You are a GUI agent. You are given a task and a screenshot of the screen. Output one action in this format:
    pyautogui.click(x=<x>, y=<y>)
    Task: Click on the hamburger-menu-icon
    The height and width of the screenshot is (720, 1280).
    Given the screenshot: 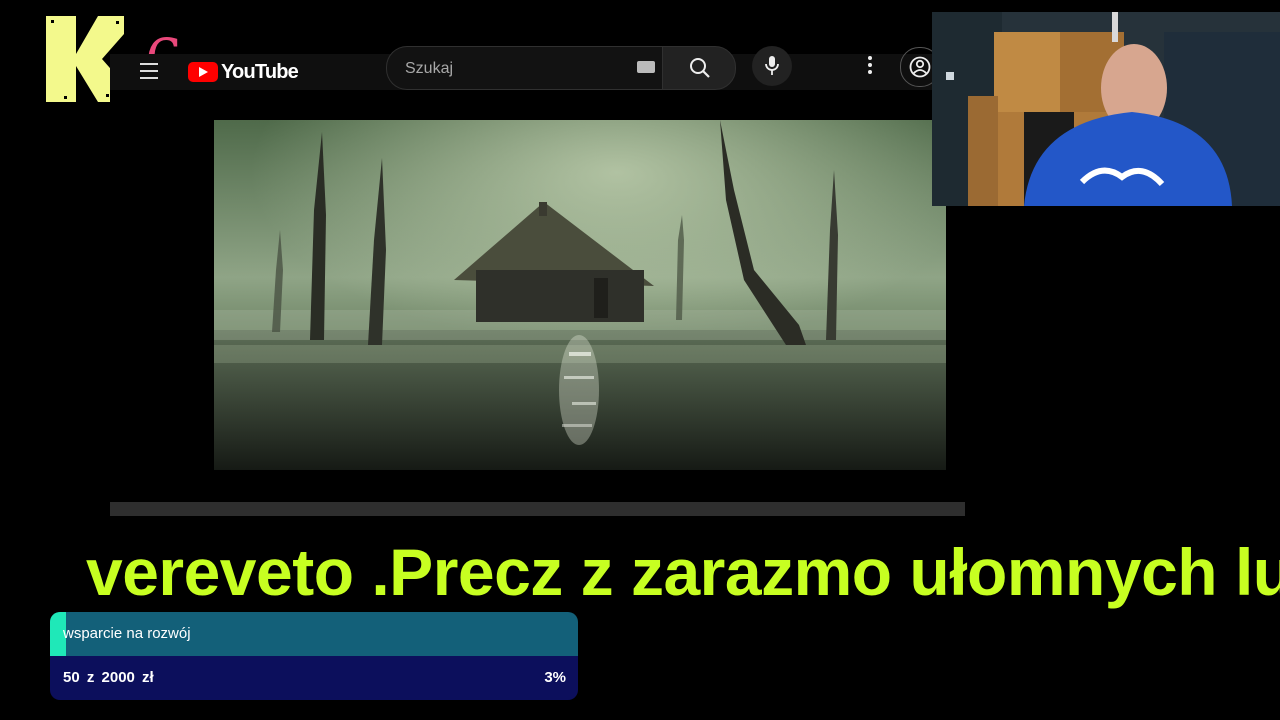 What is the action you would take?
    pyautogui.click(x=149, y=71)
    